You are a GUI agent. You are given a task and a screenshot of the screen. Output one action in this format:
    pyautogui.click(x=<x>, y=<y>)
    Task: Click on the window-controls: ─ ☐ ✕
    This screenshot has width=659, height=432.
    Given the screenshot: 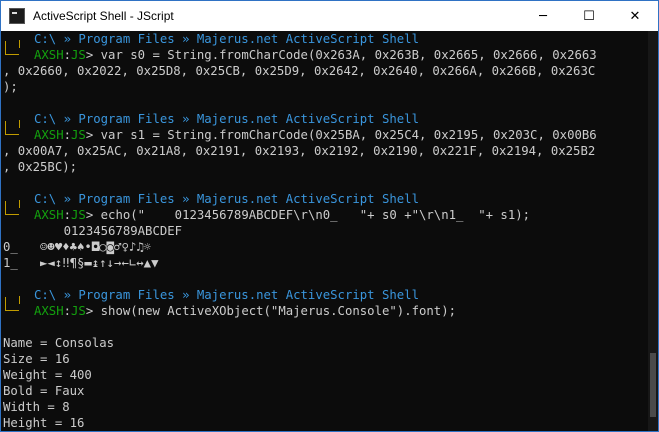 What is the action you would take?
    pyautogui.click(x=589, y=16)
    